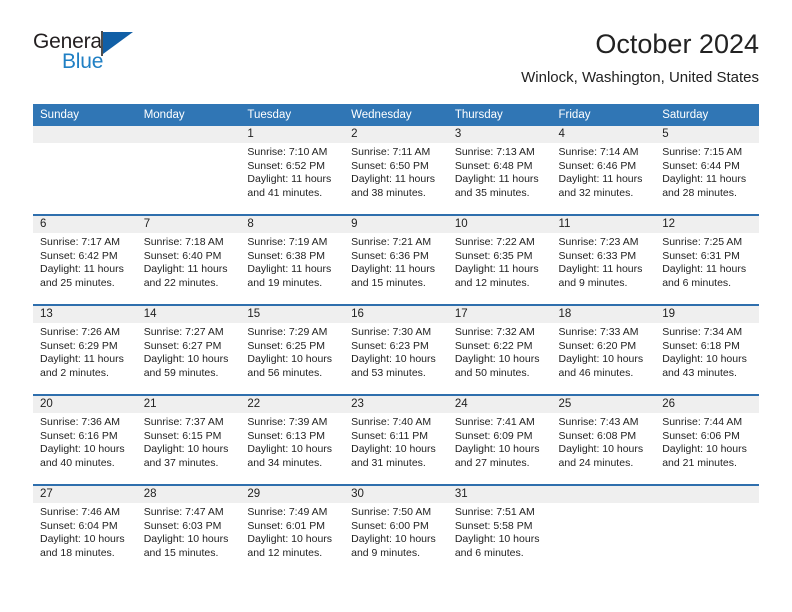 The image size is (792, 612). I want to click on sunset-text: Sunset: 6:35 PM, so click(493, 255).